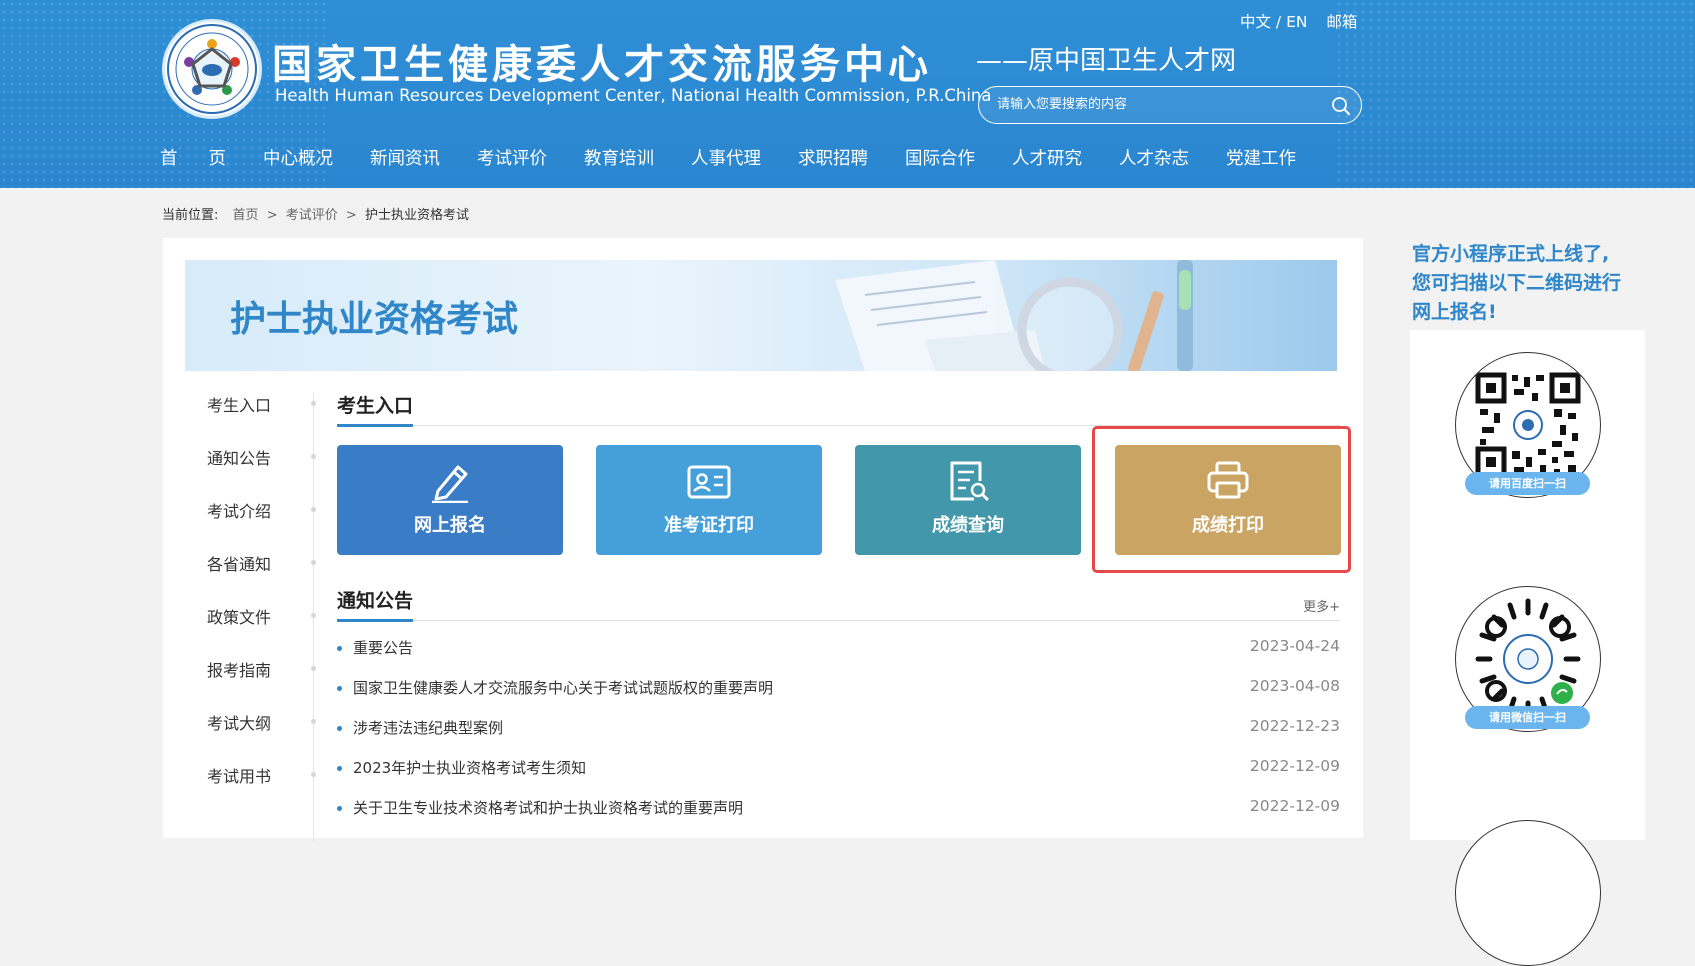  What do you see at coordinates (312, 215) in the screenshot?
I see `breadcrumb-exams: 考试评价` at bounding box center [312, 215].